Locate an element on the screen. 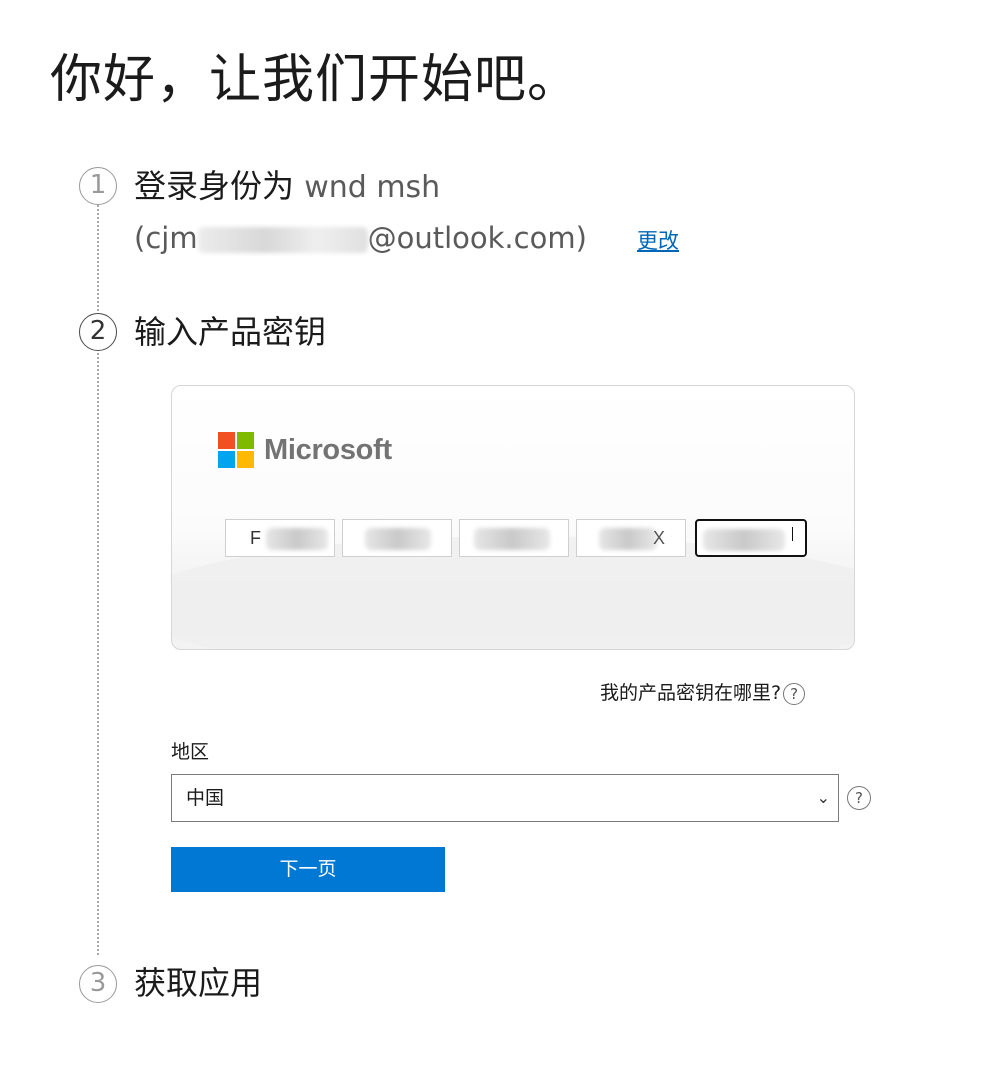 The width and height of the screenshot is (987, 1080). where-is-product-key-label: 我的产品密钥在哪里? is located at coordinates (691, 693).